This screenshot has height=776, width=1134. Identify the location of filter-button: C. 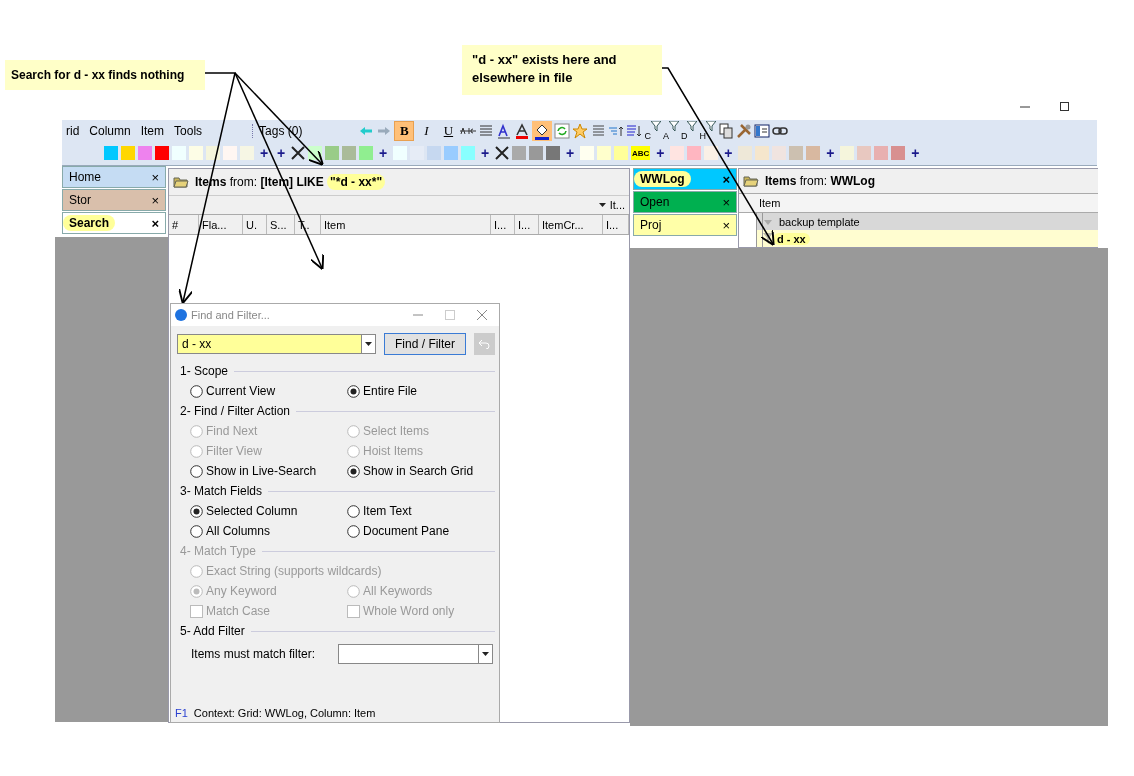
(652, 131).